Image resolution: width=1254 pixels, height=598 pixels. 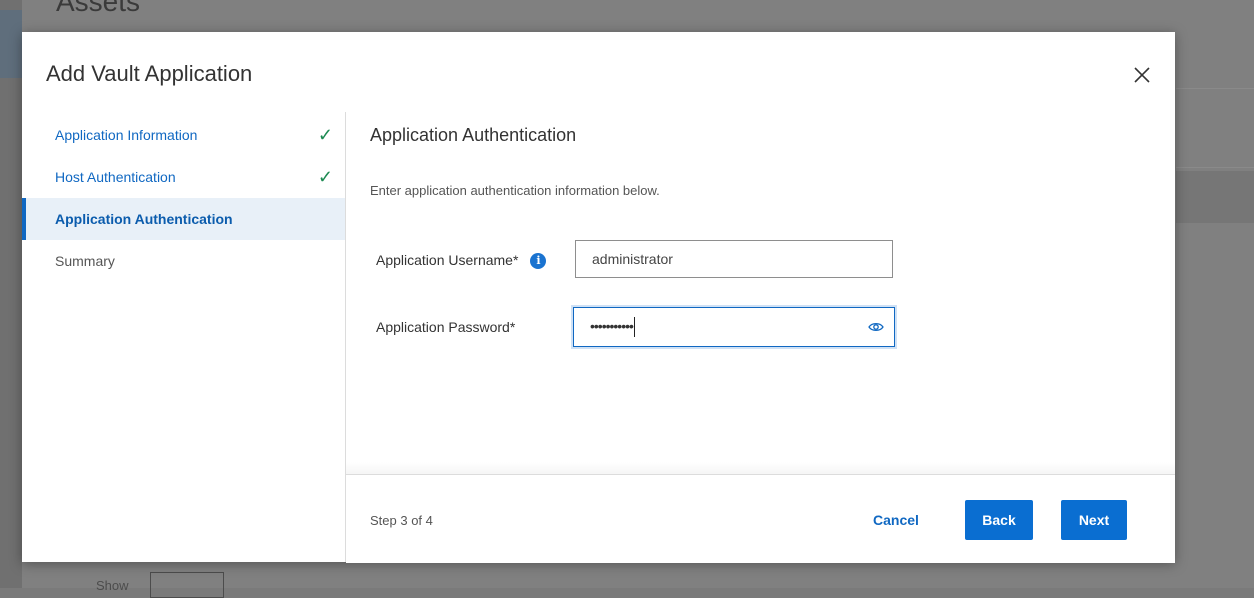 I want to click on close-button, so click(x=1142, y=75).